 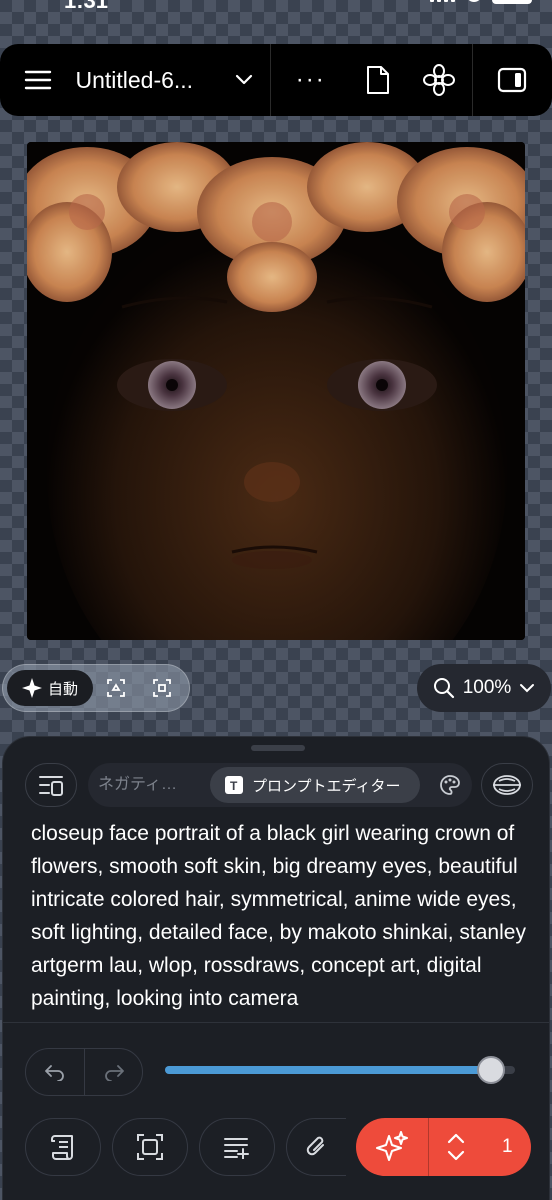 I want to click on status-indicators: 81, so click(x=481, y=2).